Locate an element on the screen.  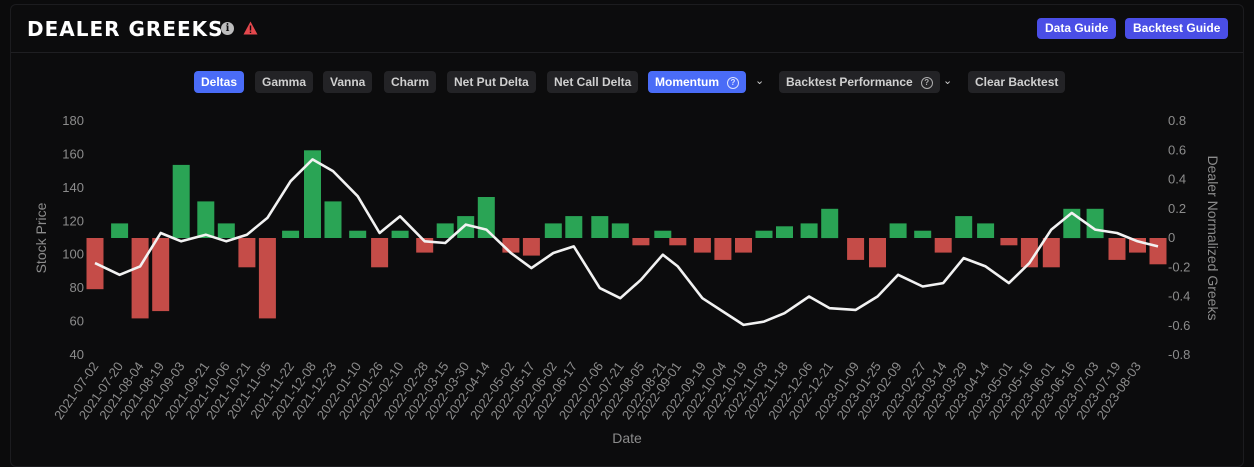
left-tick-label: 40 is located at coordinates (77, 354).